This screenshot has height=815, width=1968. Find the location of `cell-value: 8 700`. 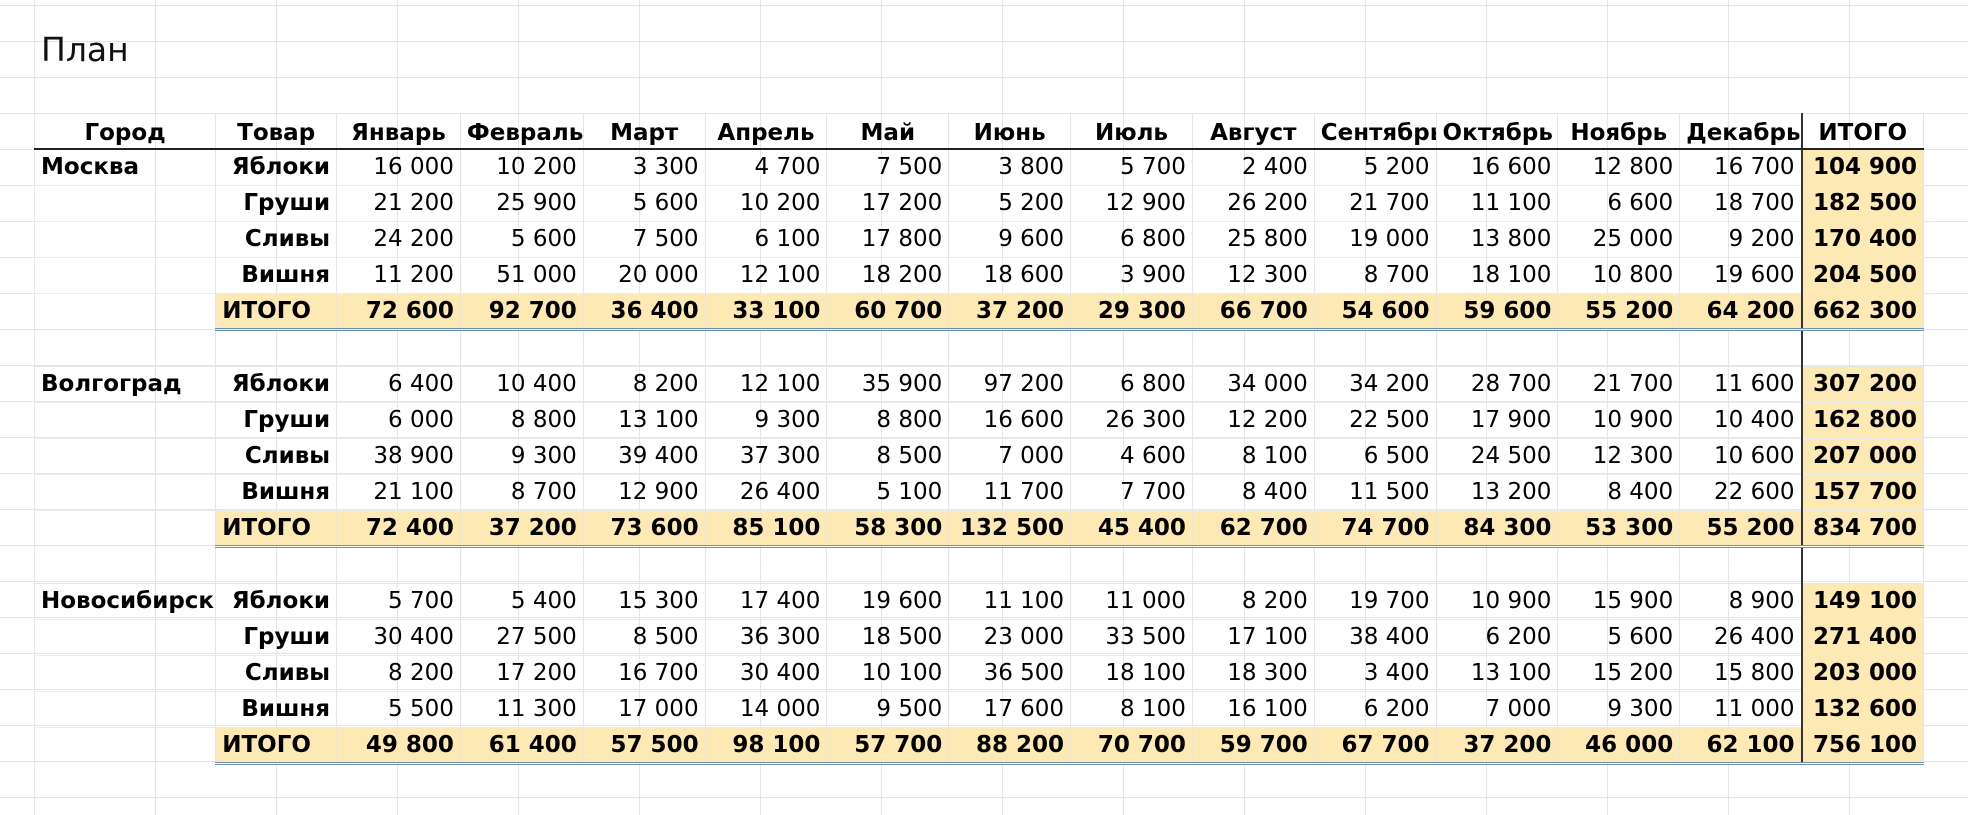

cell-value: 8 700 is located at coordinates (1375, 275).